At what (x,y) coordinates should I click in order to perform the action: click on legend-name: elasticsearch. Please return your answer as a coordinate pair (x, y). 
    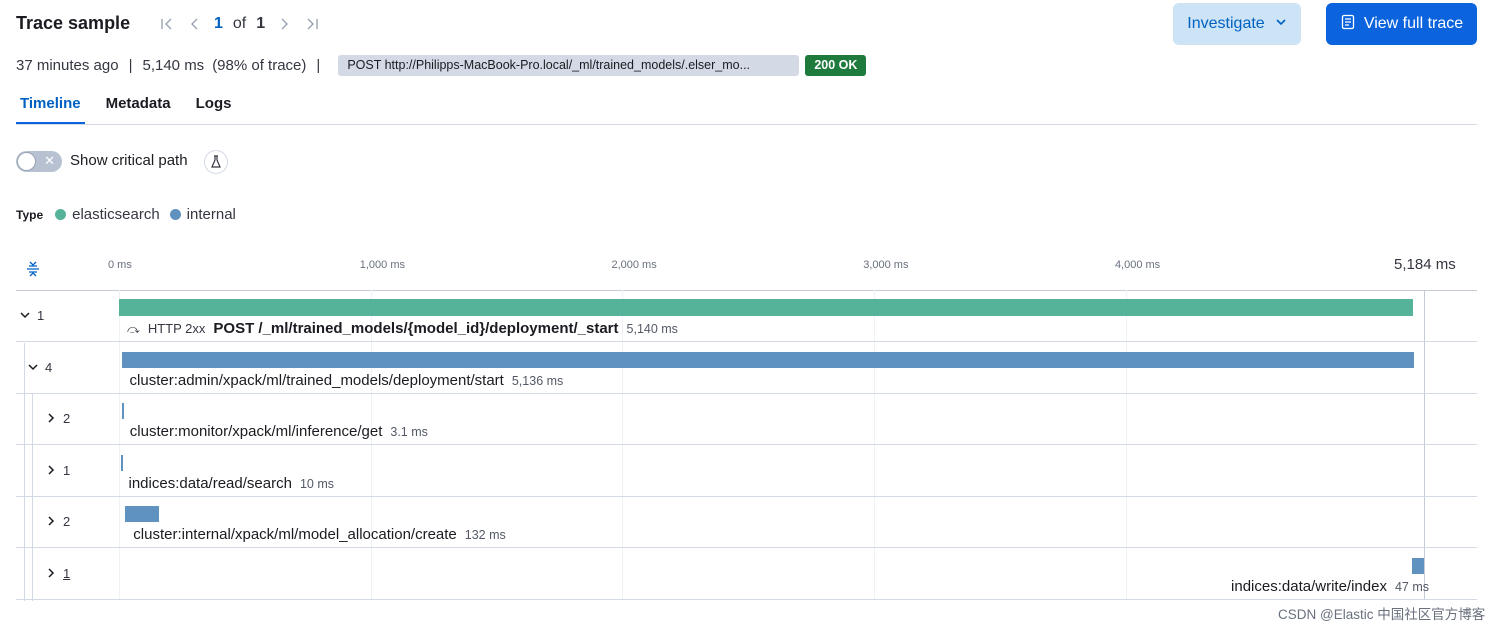
    Looking at the image, I should click on (116, 214).